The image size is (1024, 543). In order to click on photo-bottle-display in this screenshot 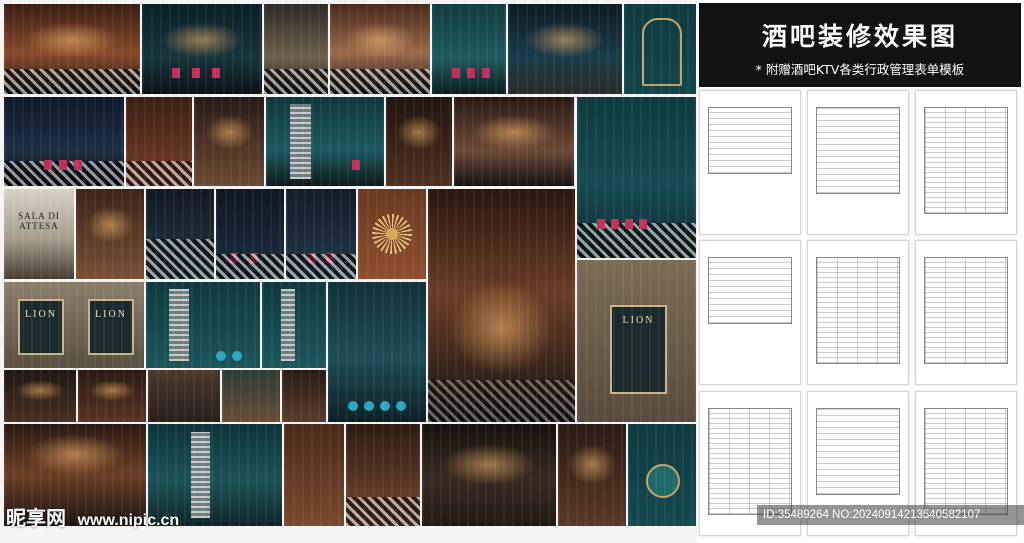, I will do `click(296, 49)`.